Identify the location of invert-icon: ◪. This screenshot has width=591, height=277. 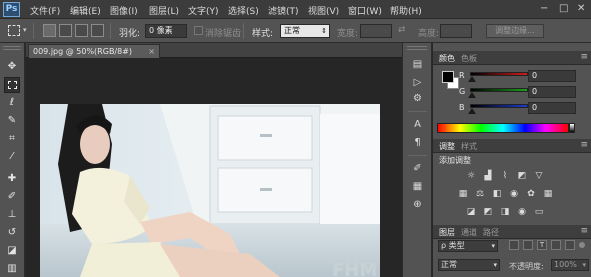
(471, 212).